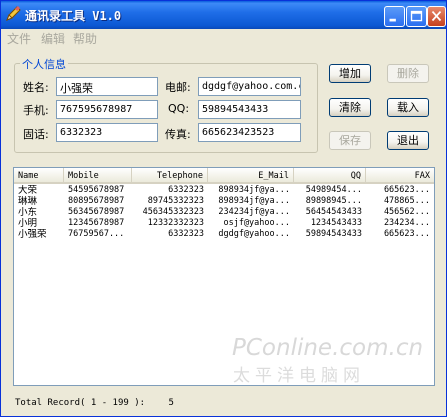 This screenshot has height=417, width=447. I want to click on qq-input: 59894543433, so click(249, 109).